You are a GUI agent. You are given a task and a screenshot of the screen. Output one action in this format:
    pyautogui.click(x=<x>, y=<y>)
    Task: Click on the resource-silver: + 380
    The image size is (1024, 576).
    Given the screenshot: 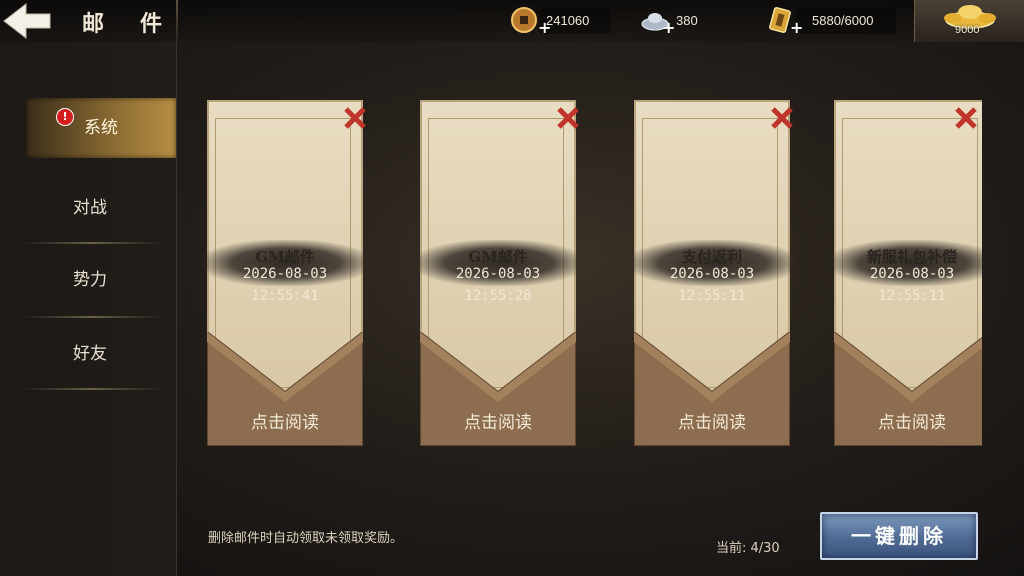 What is the action you would take?
    pyautogui.click(x=669, y=21)
    